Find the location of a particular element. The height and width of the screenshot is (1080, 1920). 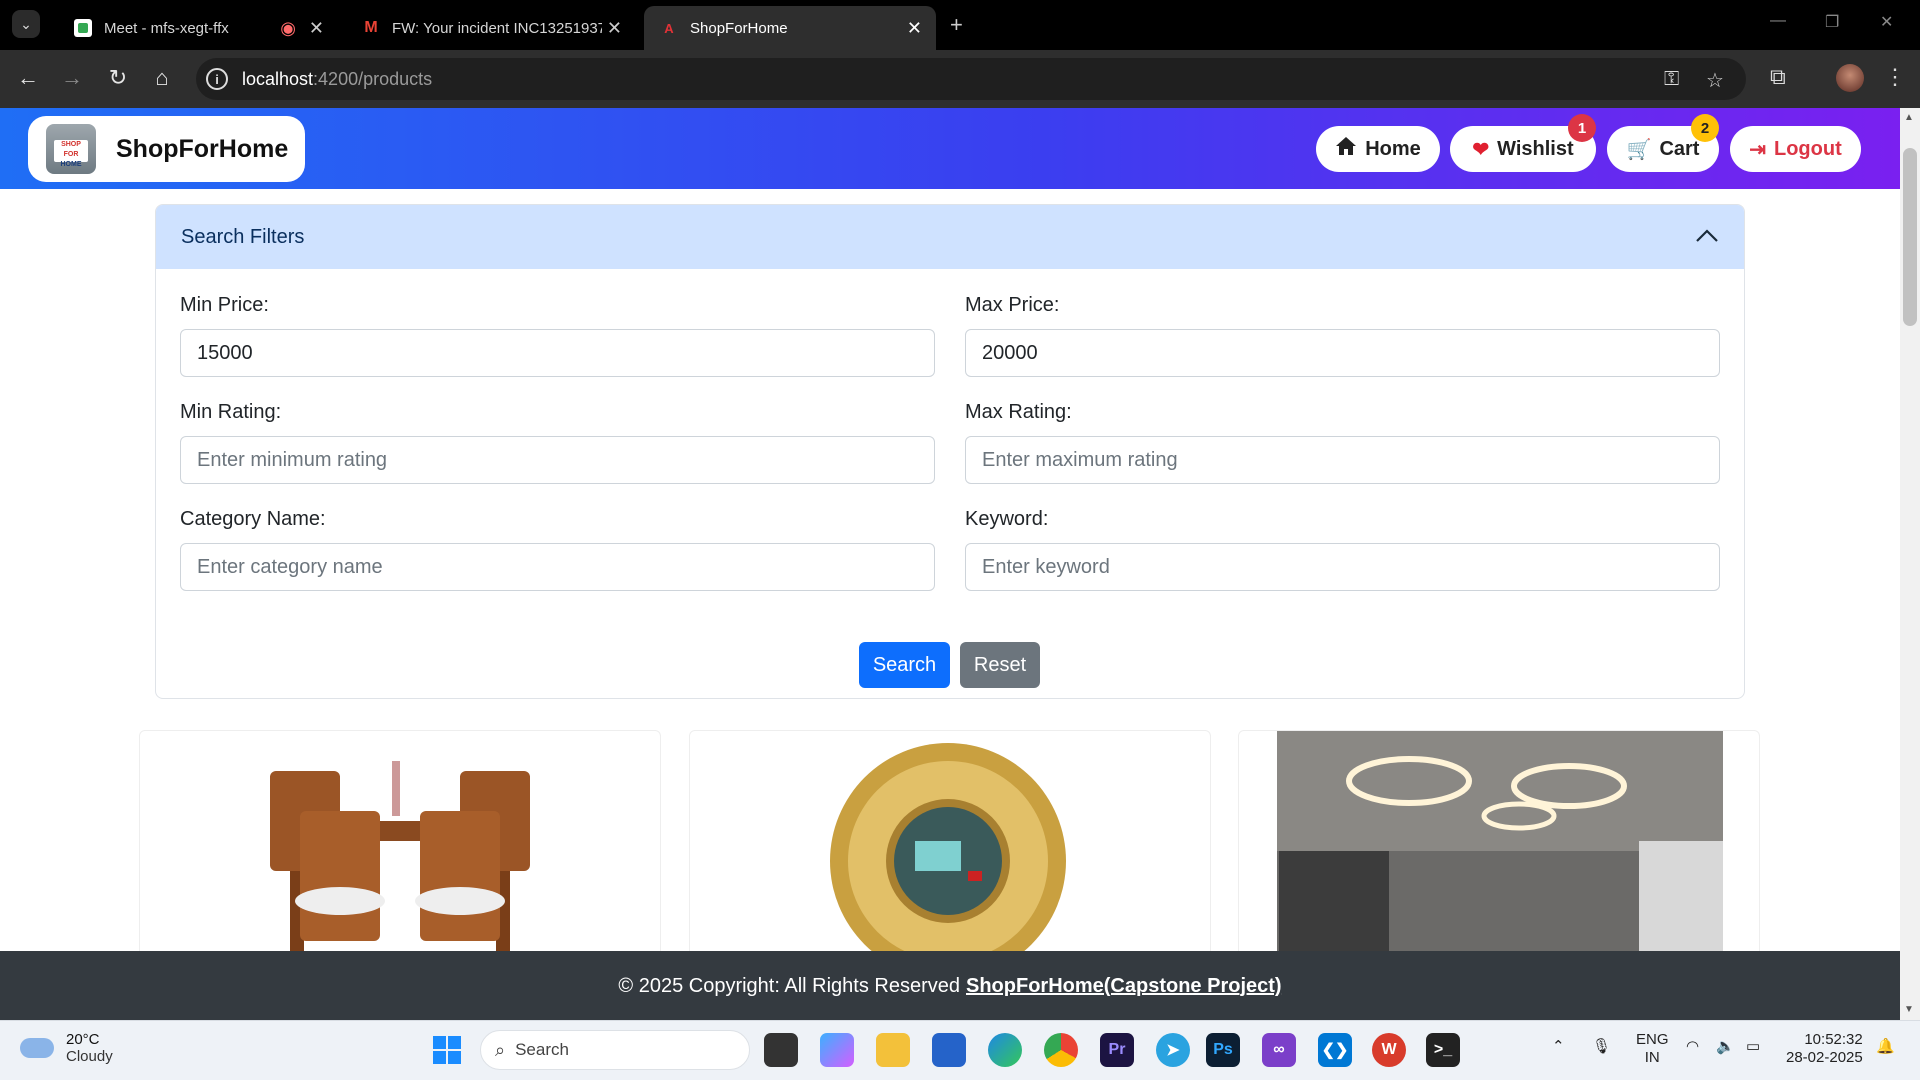

back-icon: ← is located at coordinates (28, 78).